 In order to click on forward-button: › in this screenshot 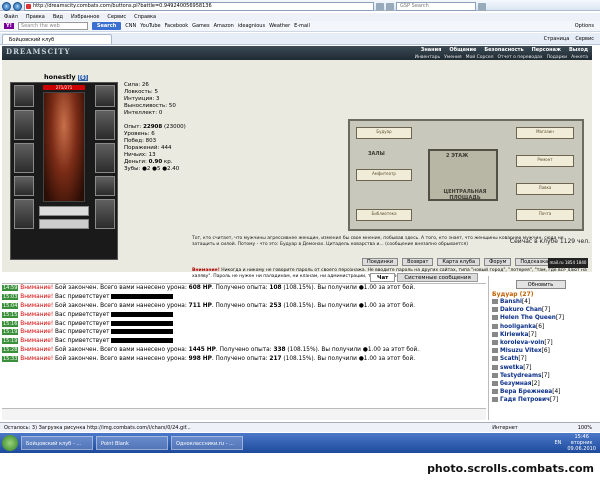, I will do `click(17, 6)`.